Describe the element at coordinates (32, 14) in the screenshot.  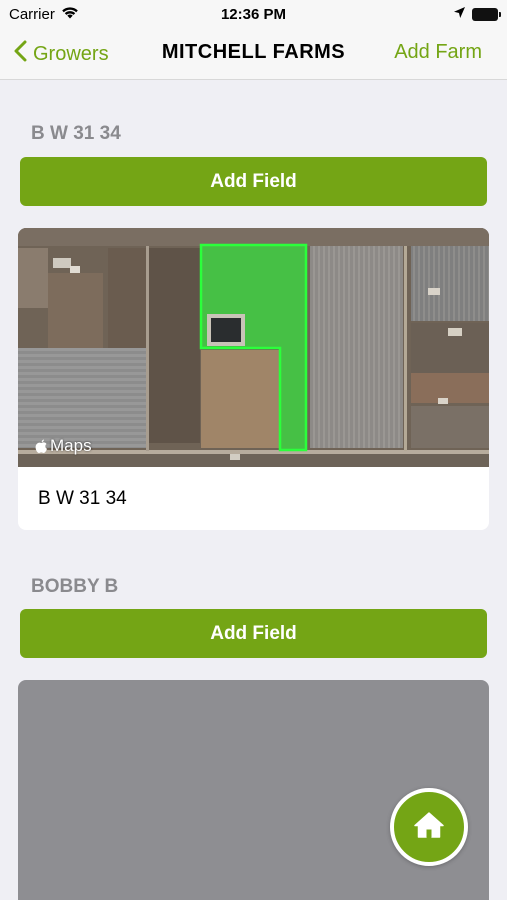
I see `carrier-label: Carrier` at that location.